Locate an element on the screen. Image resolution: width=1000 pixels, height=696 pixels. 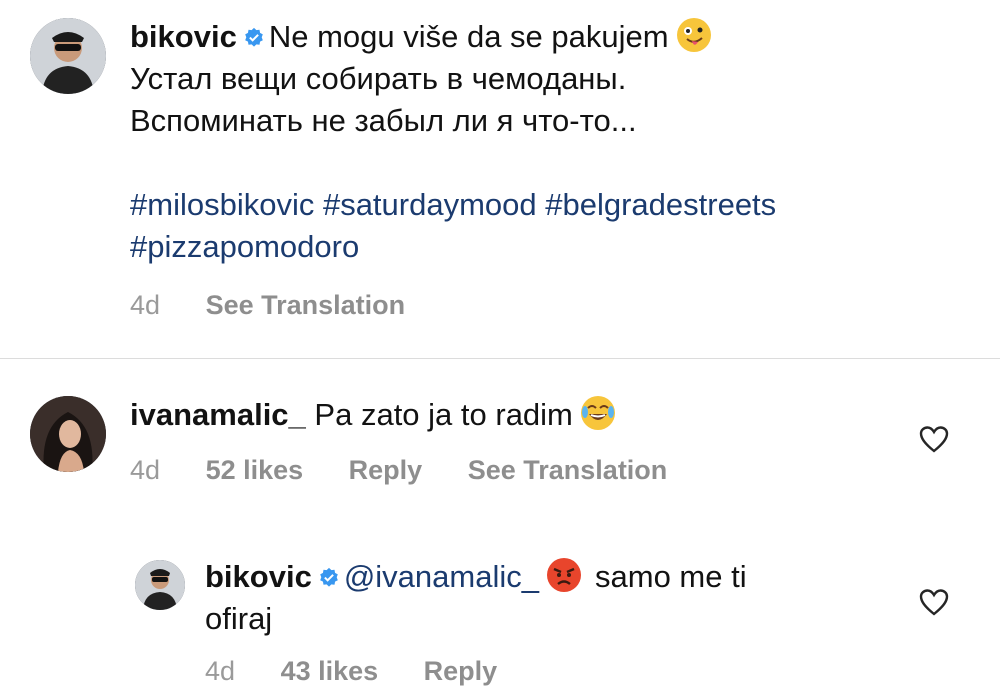
comment-1-likes: 52 likes is located at coordinates (255, 470).